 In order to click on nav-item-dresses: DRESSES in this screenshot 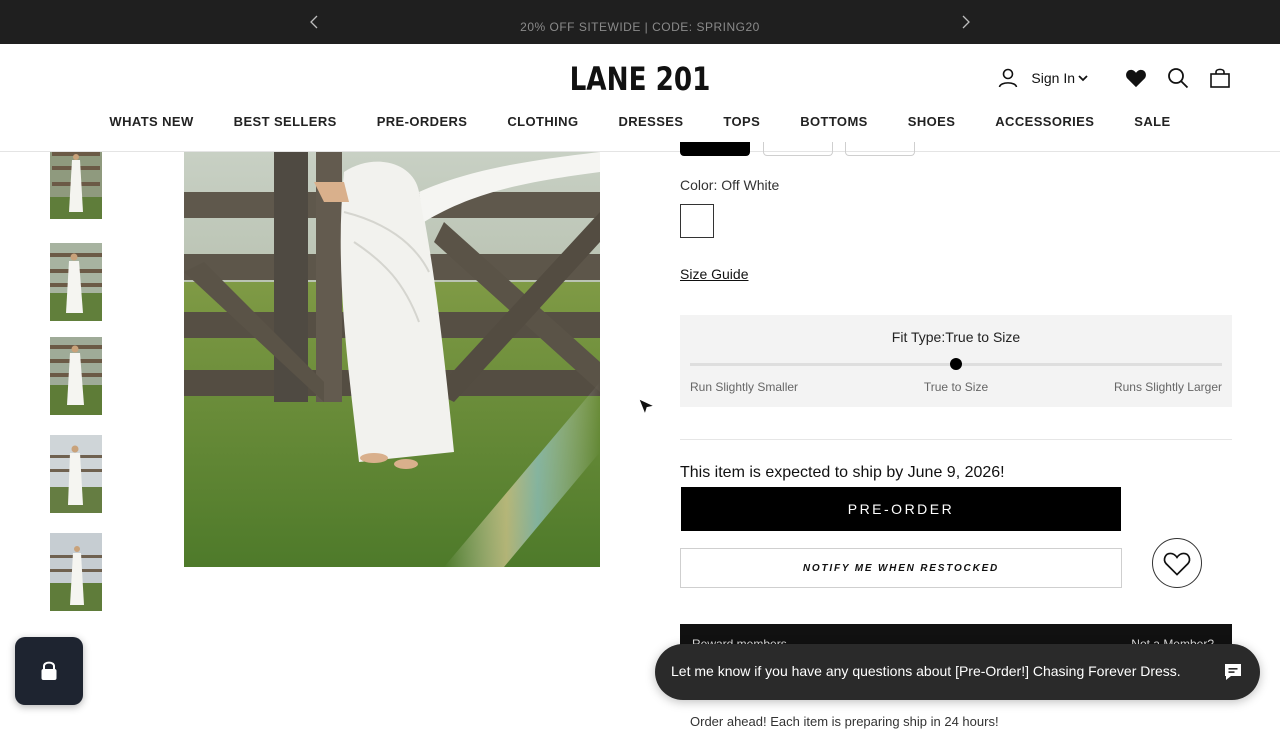, I will do `click(650, 121)`.